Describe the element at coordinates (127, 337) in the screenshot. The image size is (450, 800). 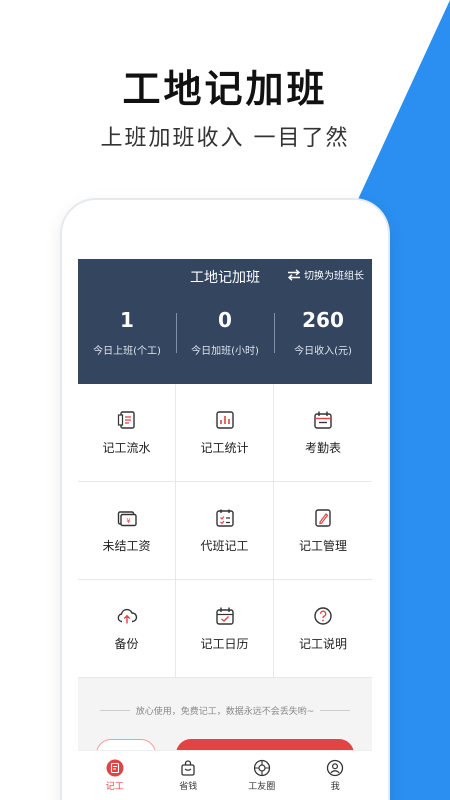
I see `stat-work: 1 今日上班(个工)` at that location.